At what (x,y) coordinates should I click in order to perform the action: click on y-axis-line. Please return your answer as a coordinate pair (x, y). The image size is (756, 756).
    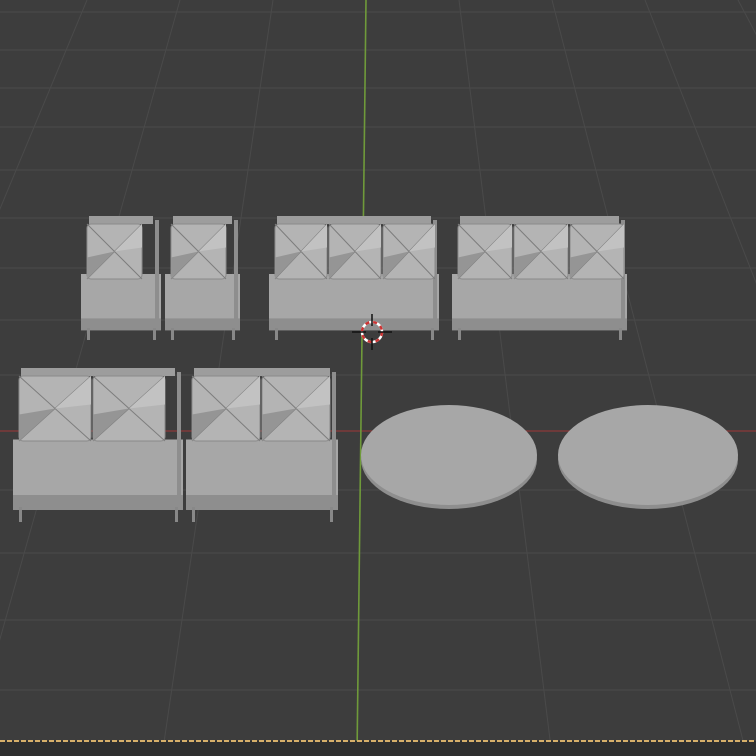
    Looking at the image, I should click on (361, 378).